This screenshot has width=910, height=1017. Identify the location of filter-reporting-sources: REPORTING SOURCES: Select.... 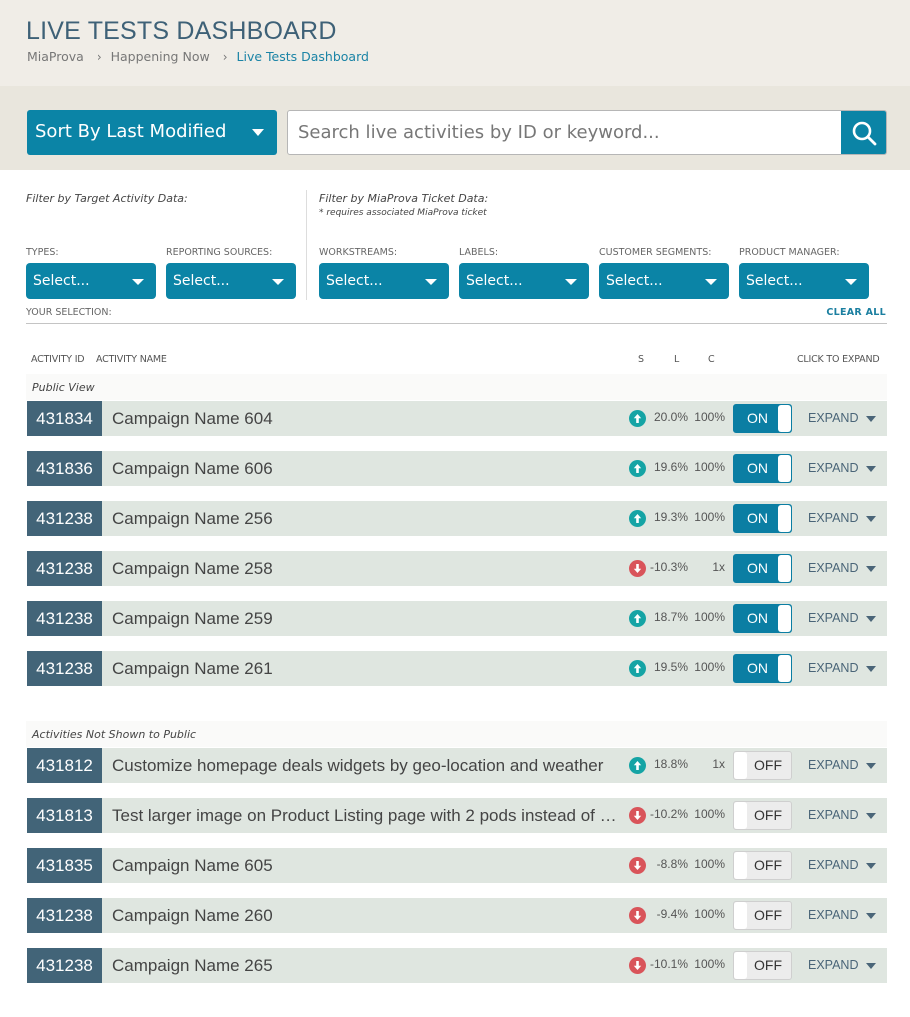
(231, 273).